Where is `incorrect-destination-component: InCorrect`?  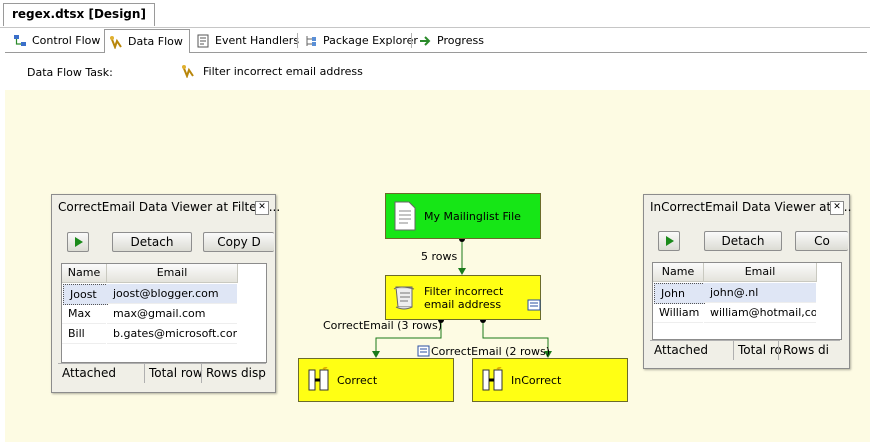 incorrect-destination-component: InCorrect is located at coordinates (550, 380).